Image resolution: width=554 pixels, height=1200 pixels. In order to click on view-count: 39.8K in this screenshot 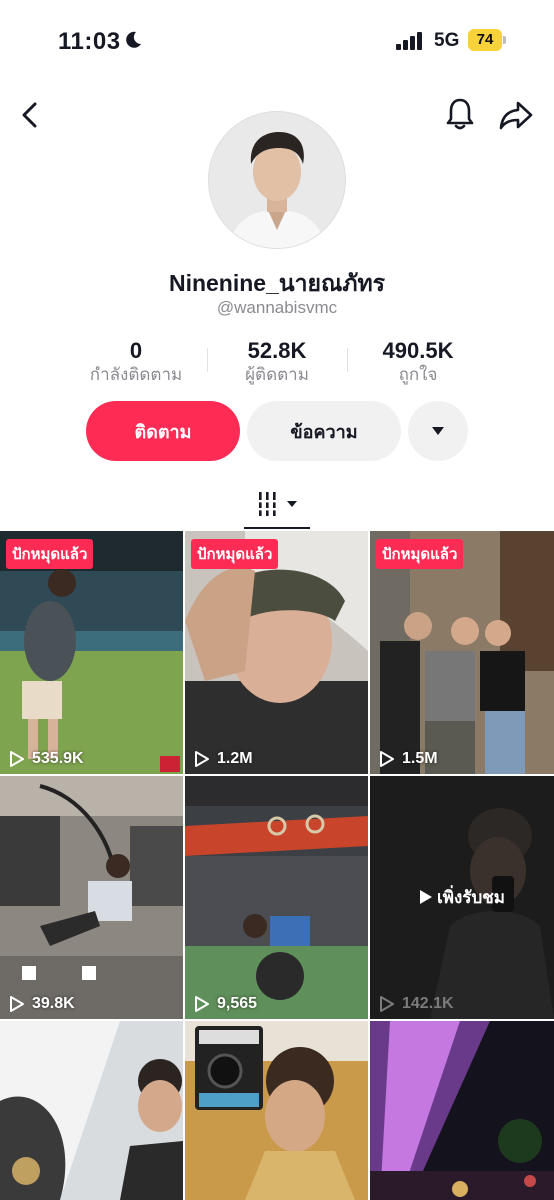, I will do `click(41, 1004)`.